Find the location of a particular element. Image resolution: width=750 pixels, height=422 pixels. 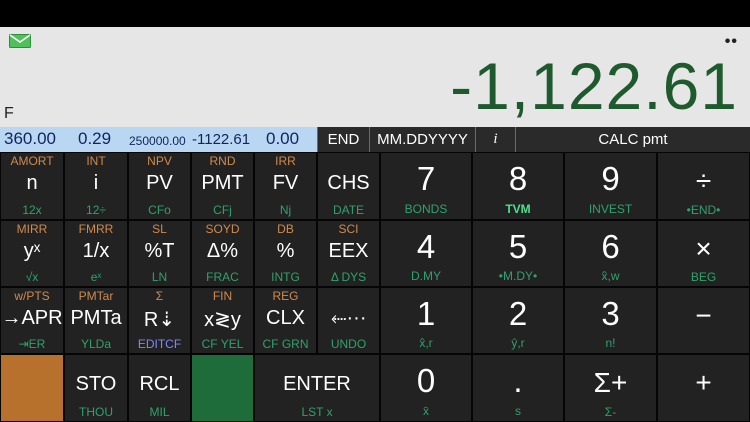

key-0: 0 x̄ is located at coordinates (426, 388).